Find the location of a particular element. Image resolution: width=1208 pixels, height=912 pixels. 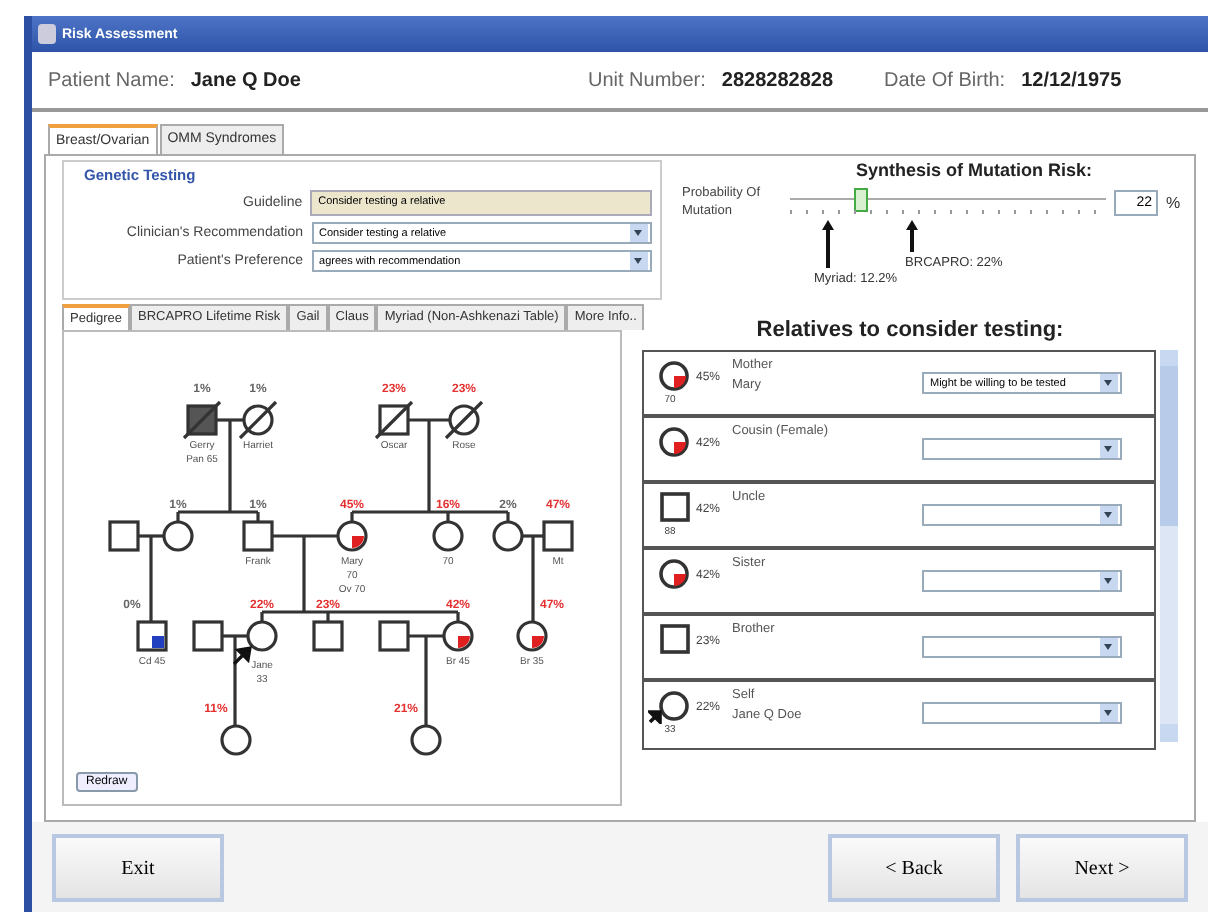

scroll-thumb is located at coordinates (1169, 446).